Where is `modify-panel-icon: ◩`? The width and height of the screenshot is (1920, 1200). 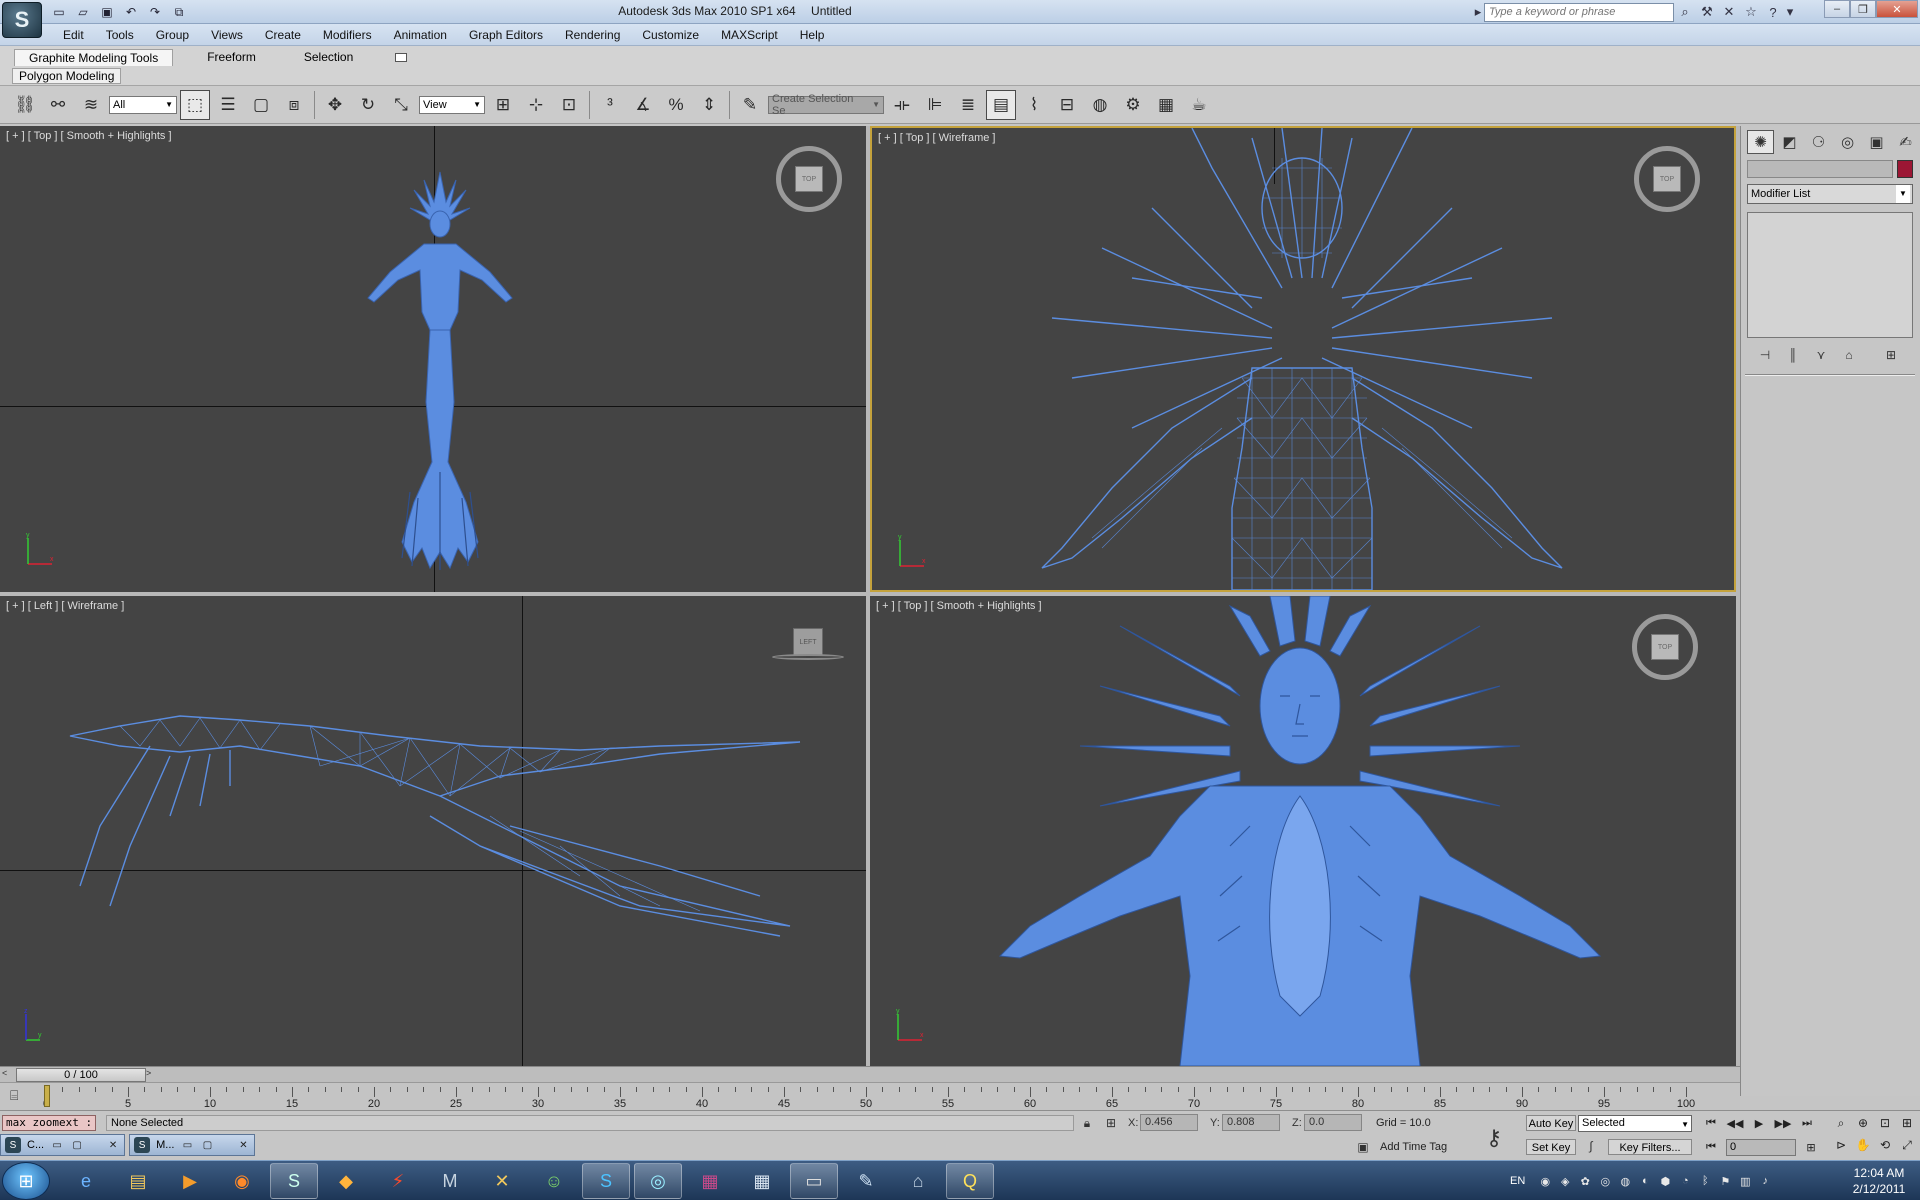
modify-panel-icon: ◩ is located at coordinates (1789, 142).